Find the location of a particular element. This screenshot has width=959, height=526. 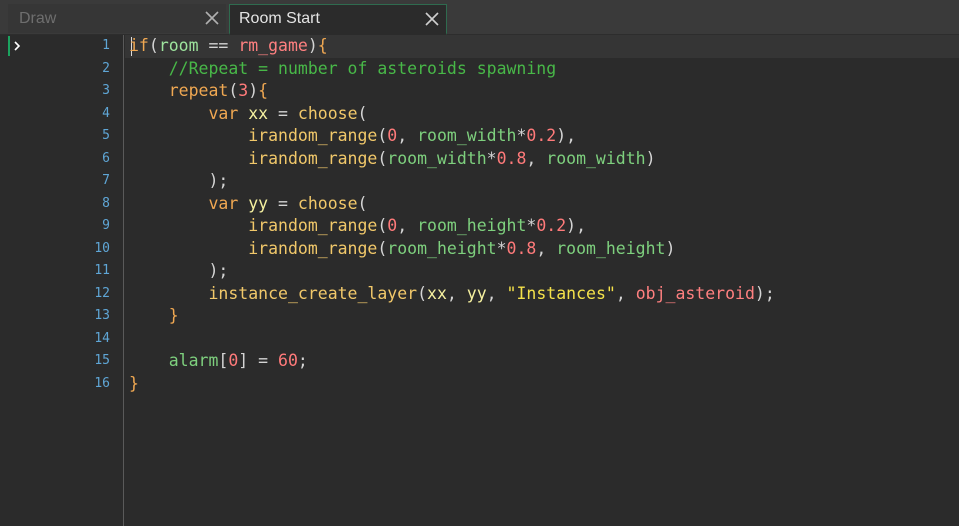

code-token: ] = is located at coordinates (258, 360).